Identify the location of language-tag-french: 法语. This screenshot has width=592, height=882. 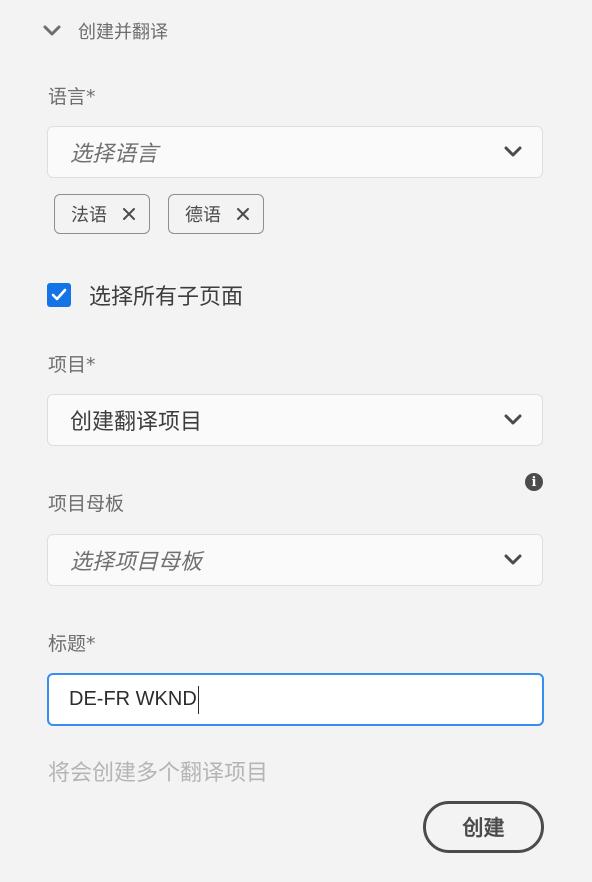
(102, 214).